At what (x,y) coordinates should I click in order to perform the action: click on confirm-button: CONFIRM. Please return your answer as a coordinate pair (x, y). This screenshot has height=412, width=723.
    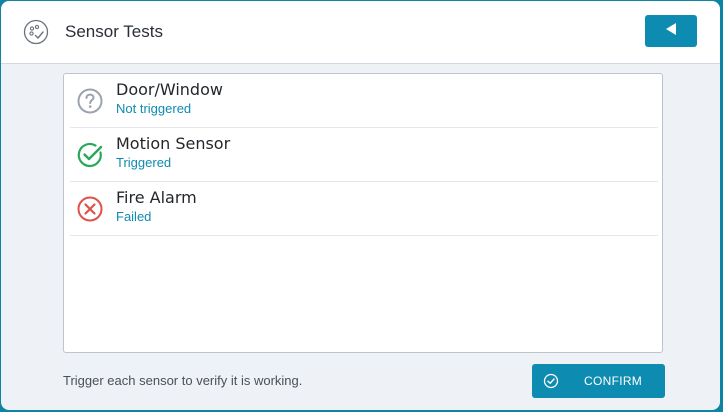
    Looking at the image, I should click on (598, 381).